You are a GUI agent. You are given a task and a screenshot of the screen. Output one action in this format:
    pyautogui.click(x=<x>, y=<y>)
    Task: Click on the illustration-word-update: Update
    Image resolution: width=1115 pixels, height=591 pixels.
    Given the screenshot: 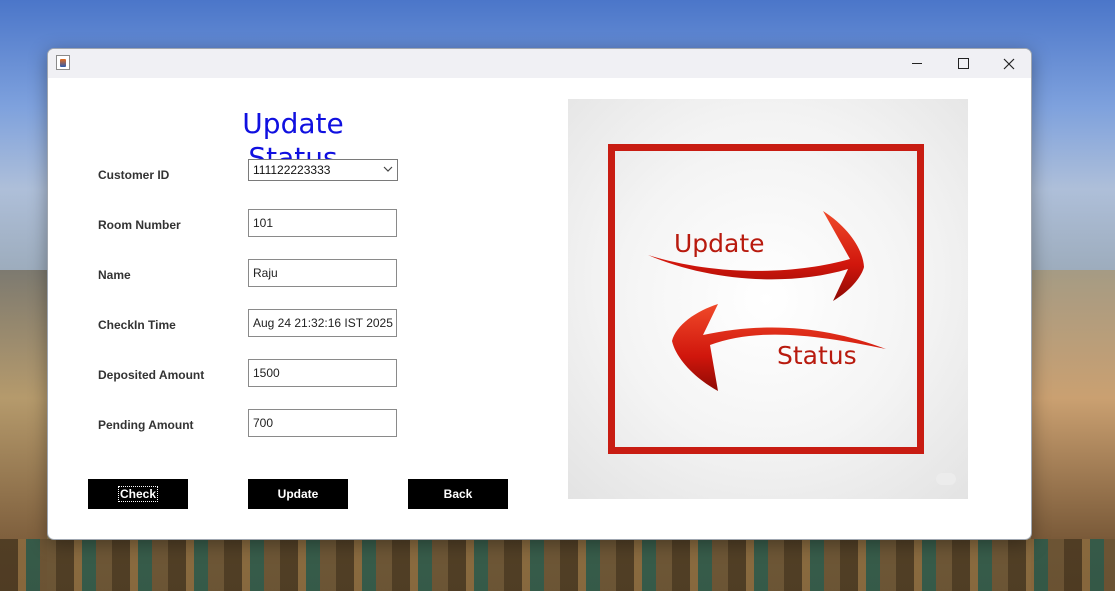 What is the action you would take?
    pyautogui.click(x=719, y=243)
    